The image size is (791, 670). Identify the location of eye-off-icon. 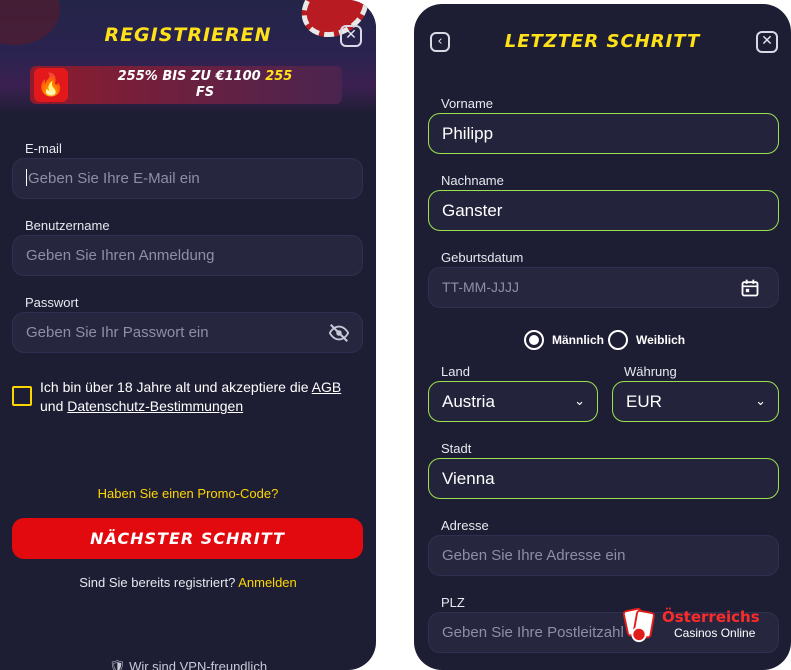
(339, 333).